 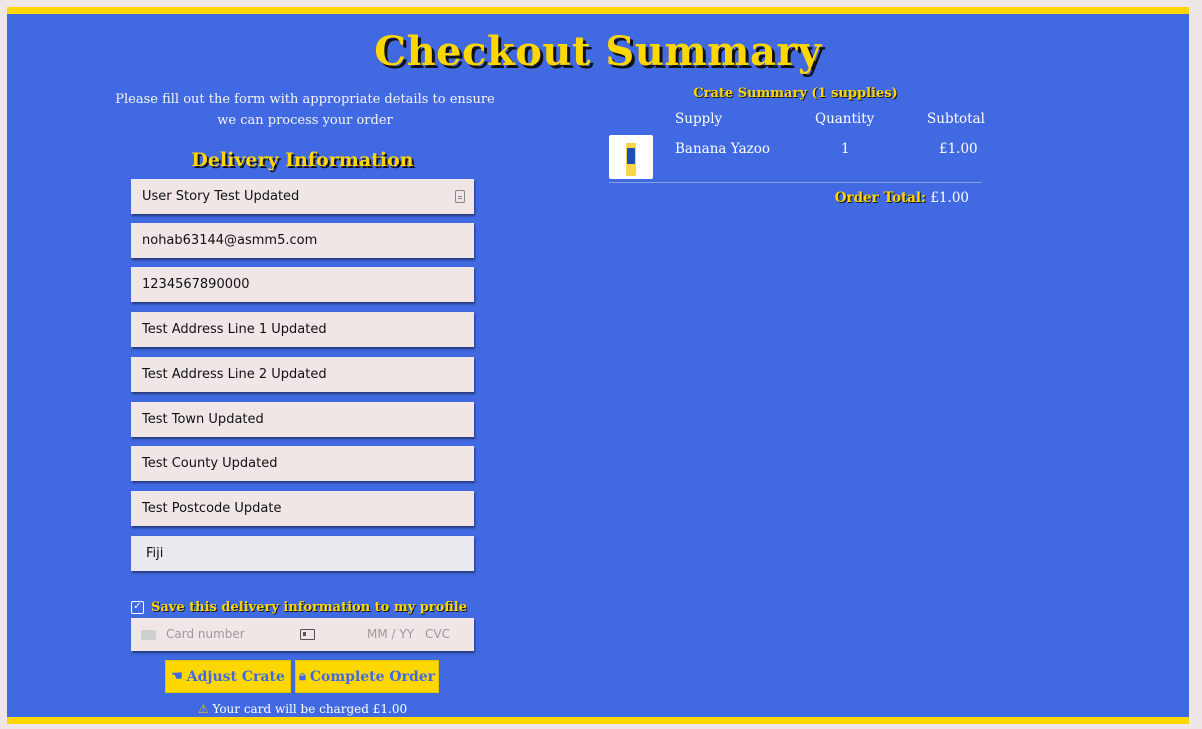 I want to click on address-line2-field, so click(x=302, y=374).